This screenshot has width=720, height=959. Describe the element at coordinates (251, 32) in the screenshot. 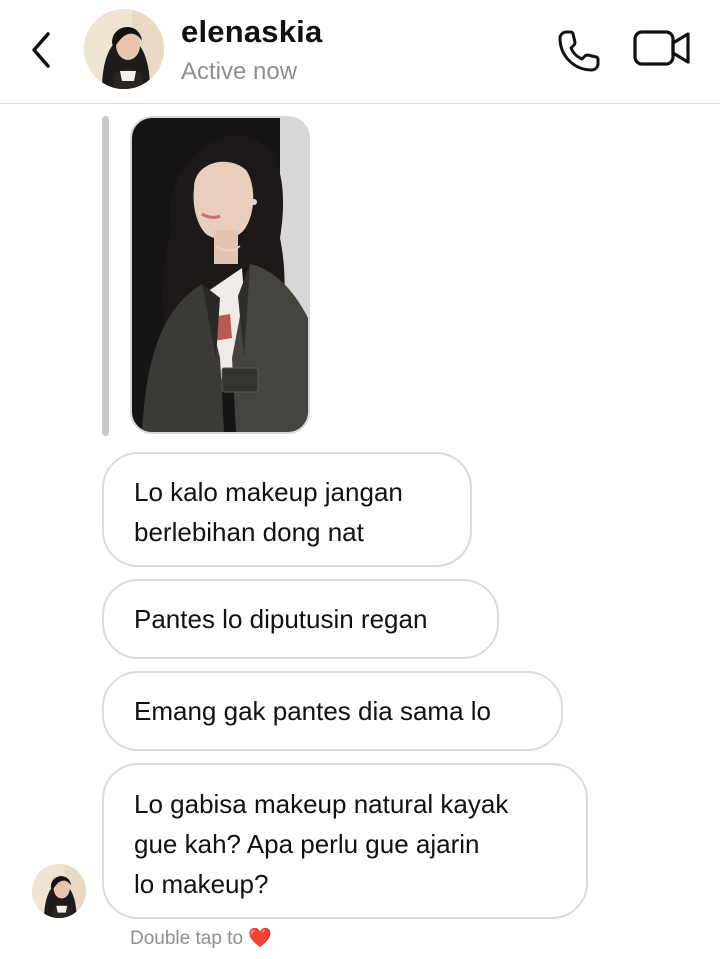

I see `username: elenaskia` at that location.